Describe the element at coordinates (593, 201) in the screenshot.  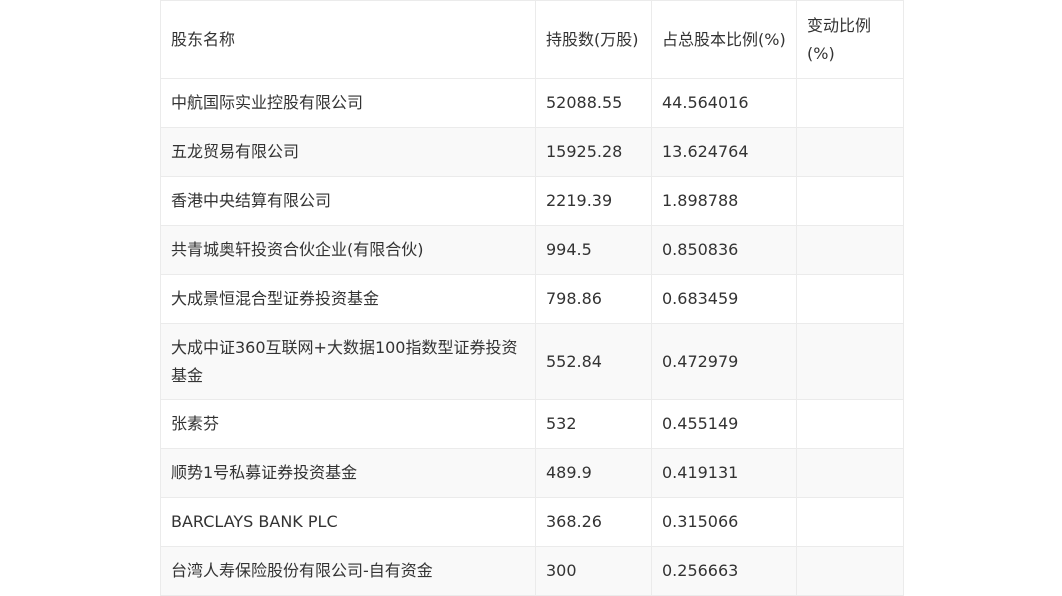
I see `cell-shares-held: 2219.39` at that location.